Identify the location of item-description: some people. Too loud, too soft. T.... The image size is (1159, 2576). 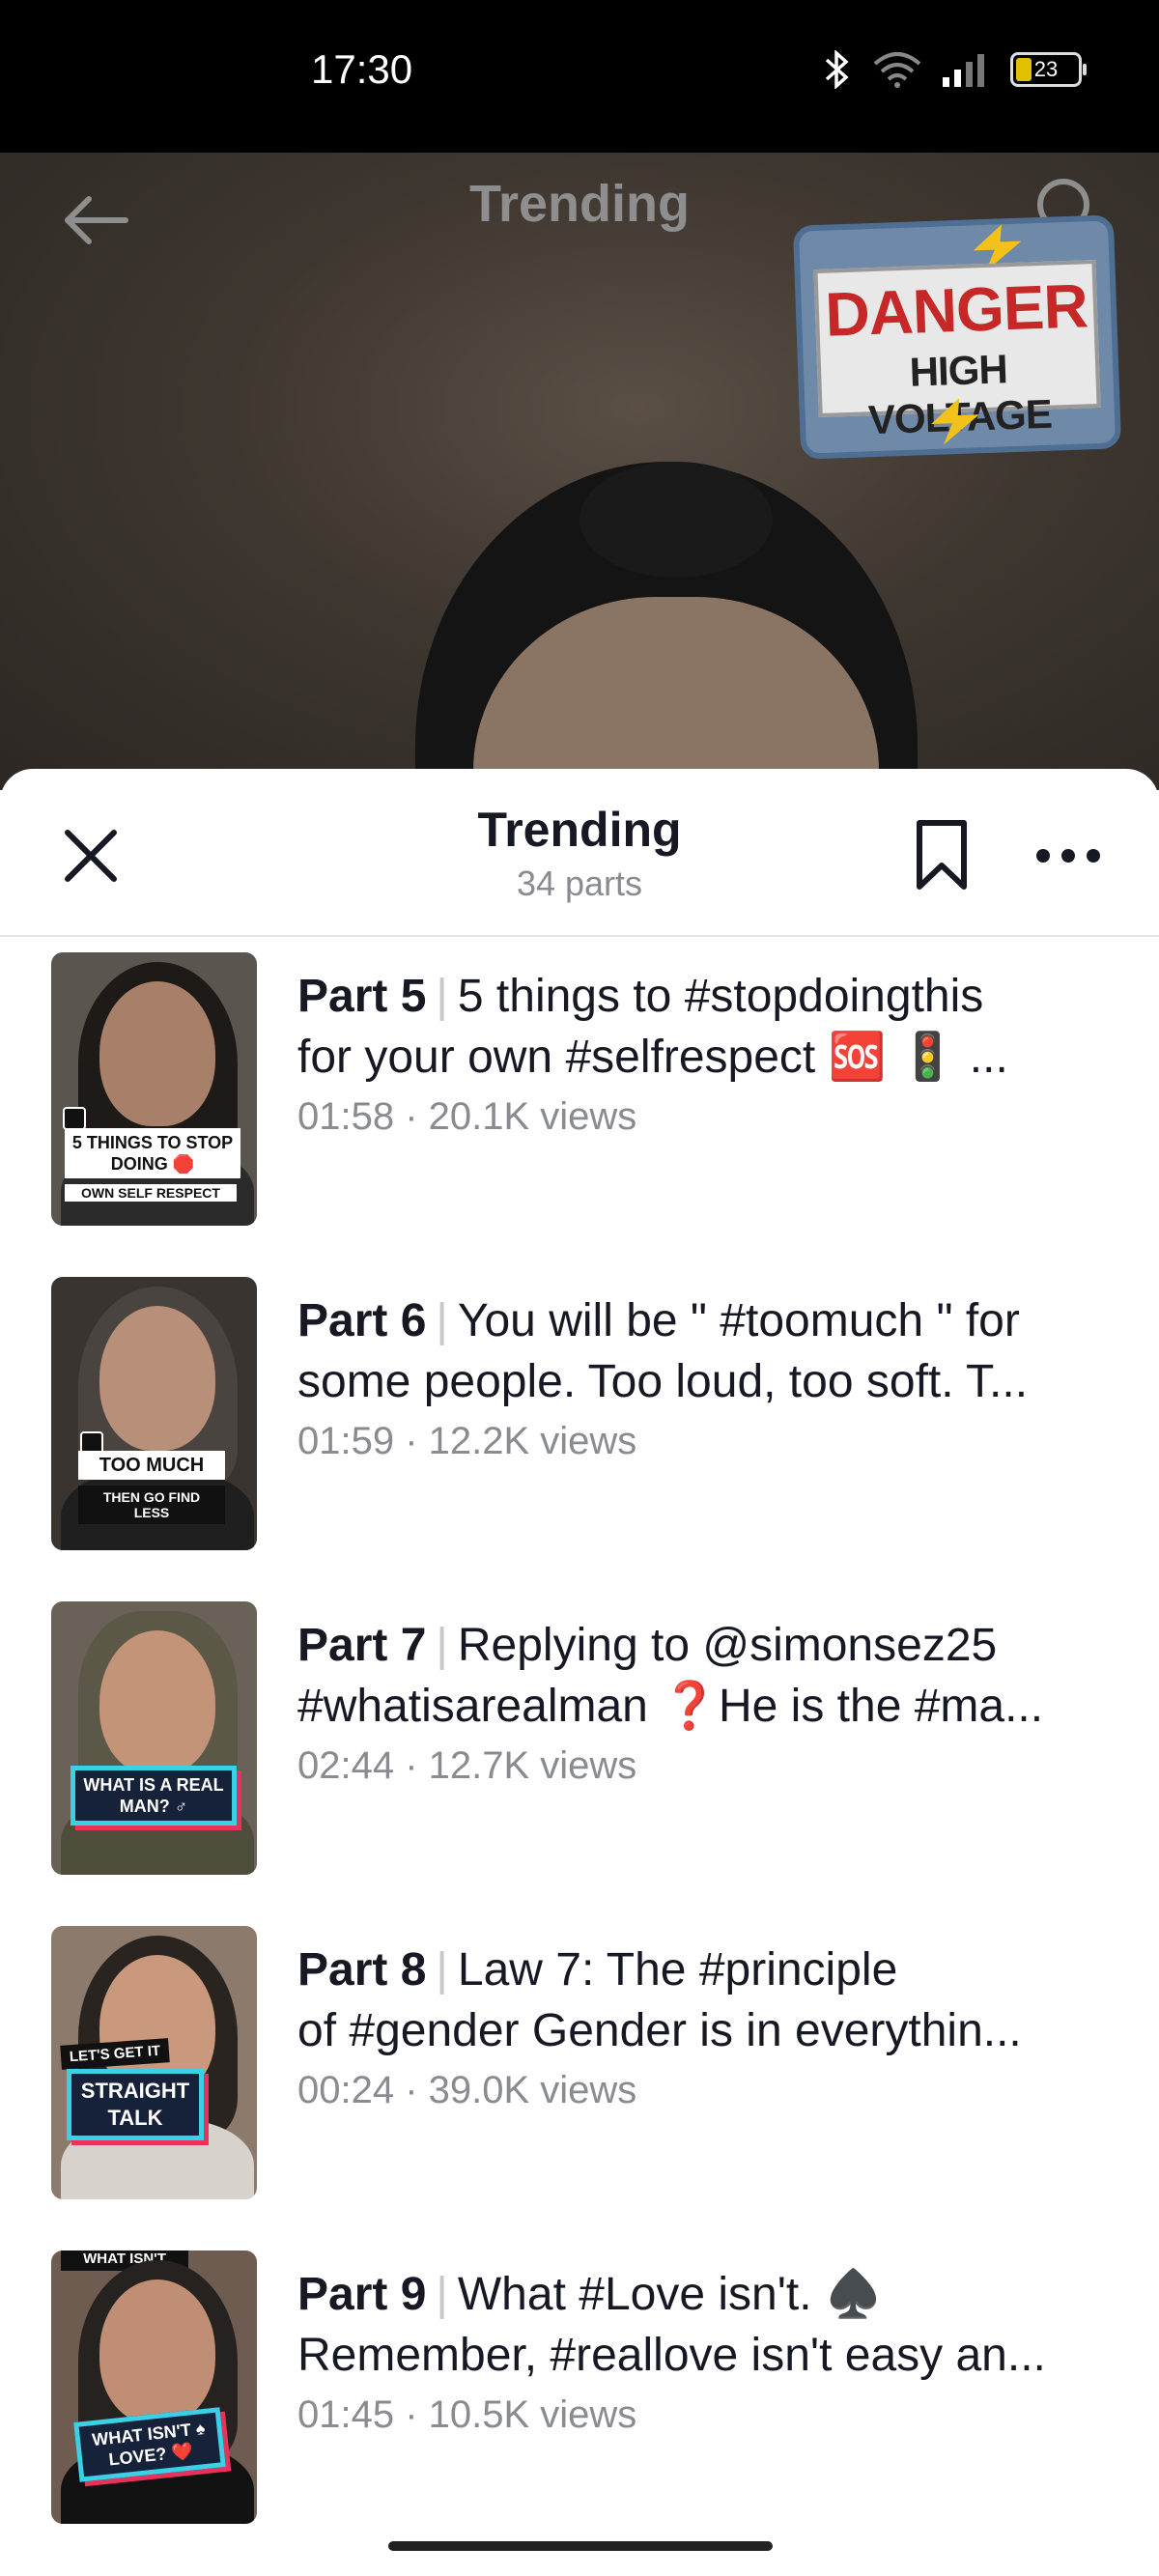
(663, 1381).